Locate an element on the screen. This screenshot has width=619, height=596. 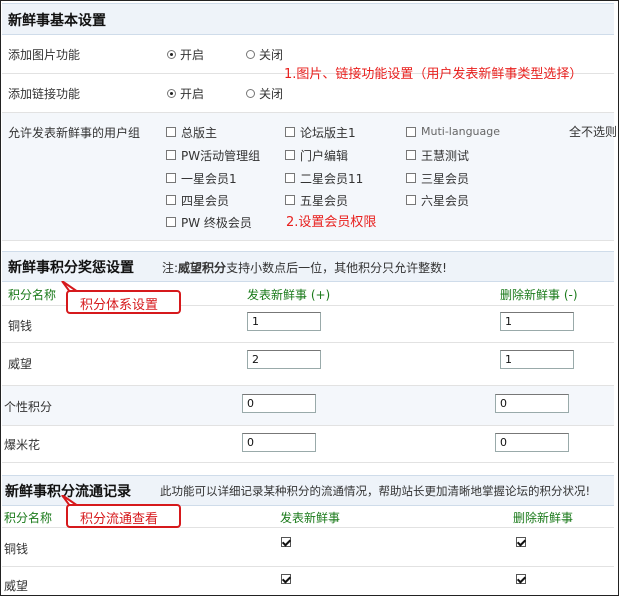
reward-col-name: 积分名称 is located at coordinates (32, 295).